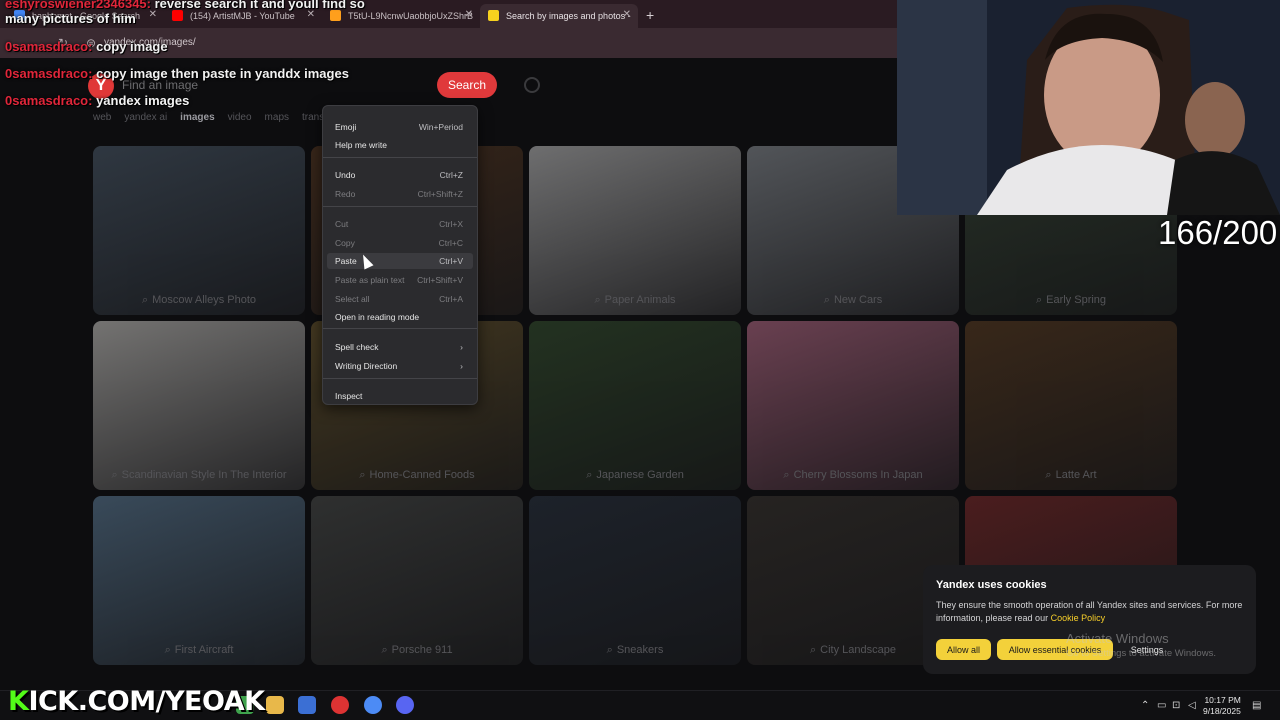 Image resolution: width=1280 pixels, height=720 pixels. What do you see at coordinates (240, 117) in the screenshot?
I see `service-tab: video` at bounding box center [240, 117].